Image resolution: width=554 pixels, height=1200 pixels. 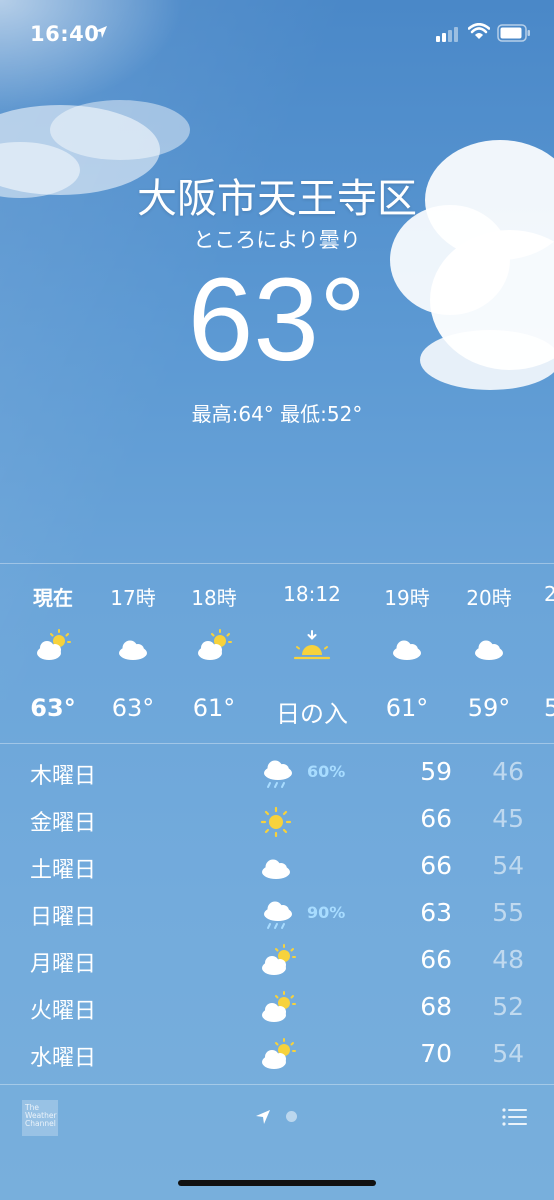 What do you see at coordinates (214, 598) in the screenshot?
I see `hour-label: 18時` at bounding box center [214, 598].